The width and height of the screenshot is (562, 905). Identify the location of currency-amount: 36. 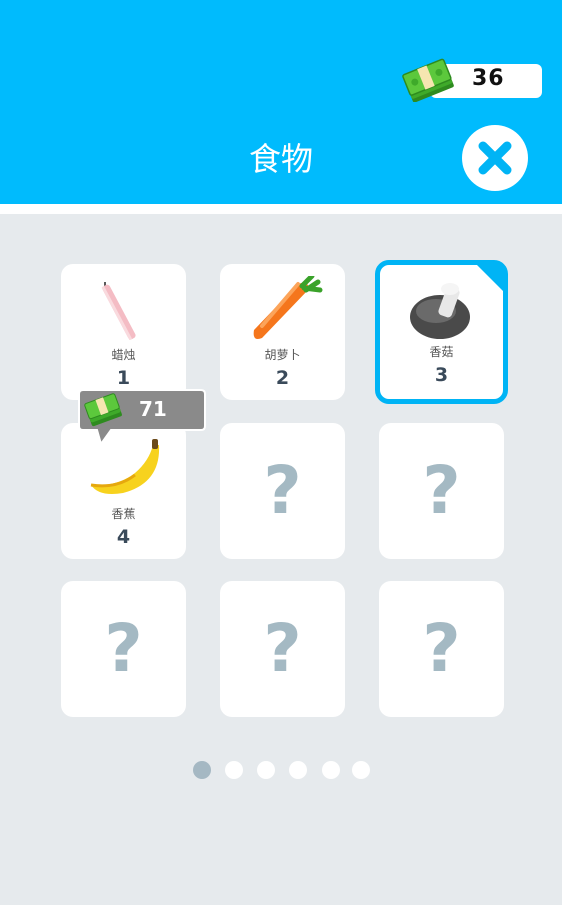
(488, 78).